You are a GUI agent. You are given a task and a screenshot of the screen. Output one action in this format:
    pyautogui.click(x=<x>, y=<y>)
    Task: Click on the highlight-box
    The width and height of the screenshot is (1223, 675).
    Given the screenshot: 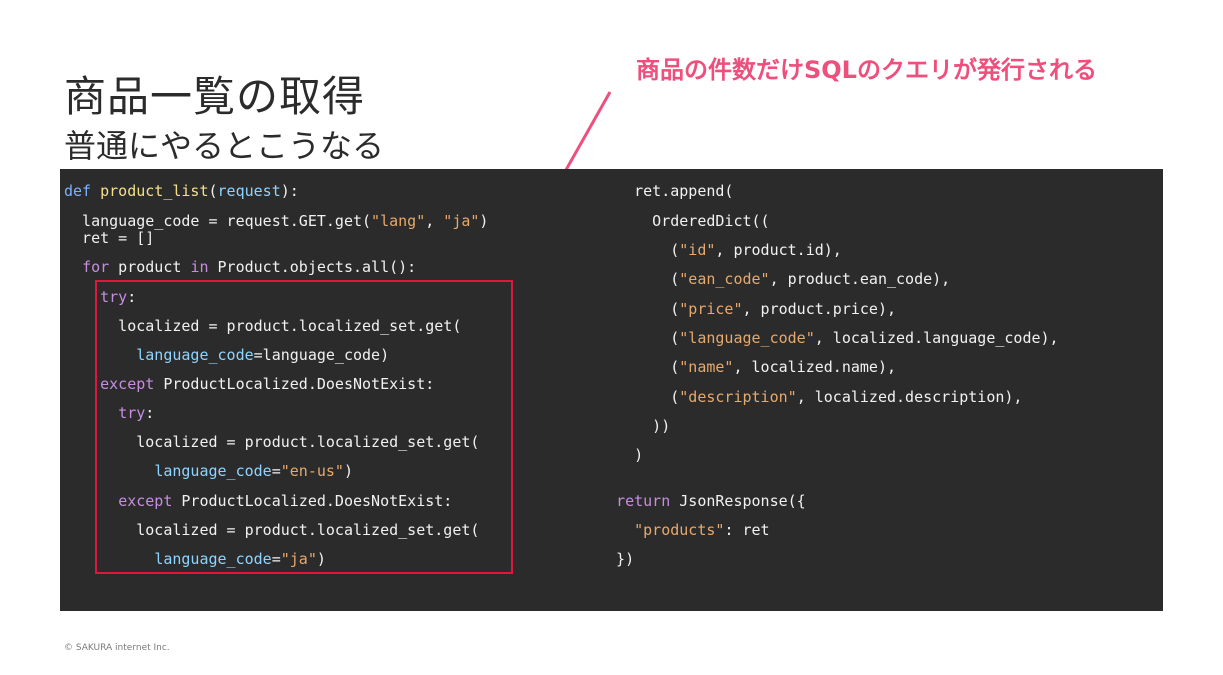 What is the action you would take?
    pyautogui.click(x=304, y=427)
    